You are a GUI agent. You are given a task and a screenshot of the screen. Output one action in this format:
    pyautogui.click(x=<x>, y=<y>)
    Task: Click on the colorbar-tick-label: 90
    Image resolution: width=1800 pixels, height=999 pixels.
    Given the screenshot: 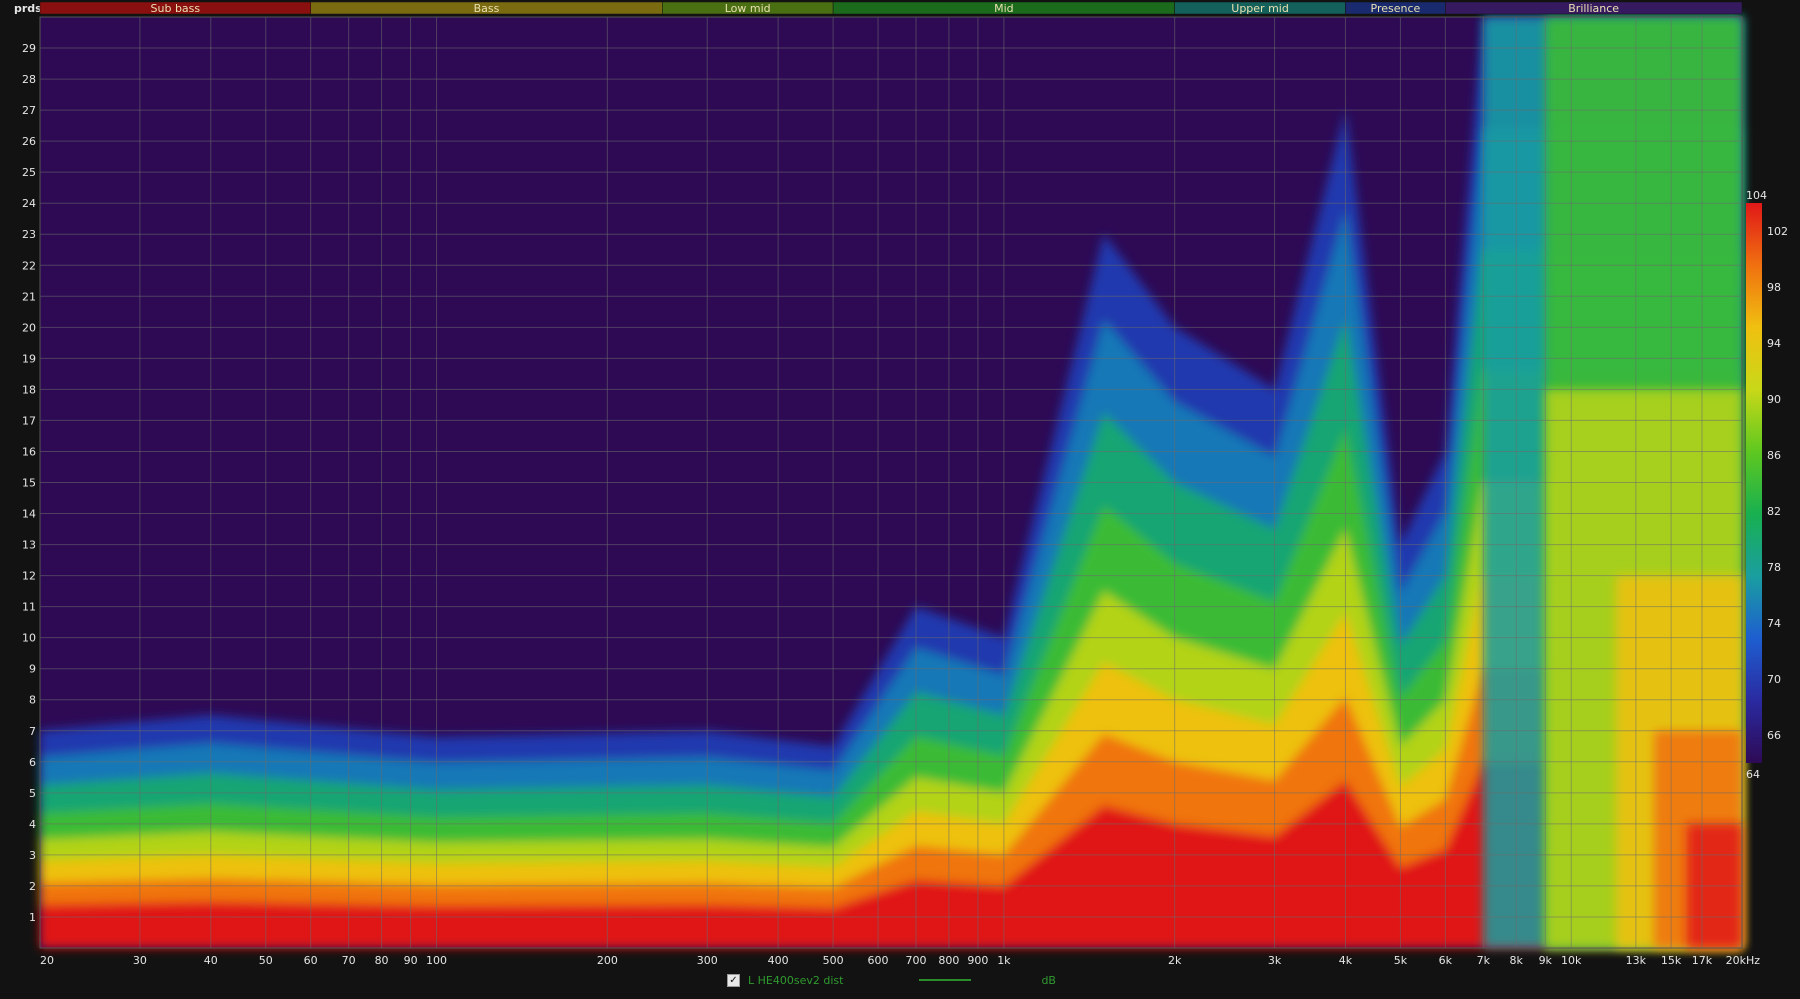 What is the action you would take?
    pyautogui.click(x=1774, y=399)
    